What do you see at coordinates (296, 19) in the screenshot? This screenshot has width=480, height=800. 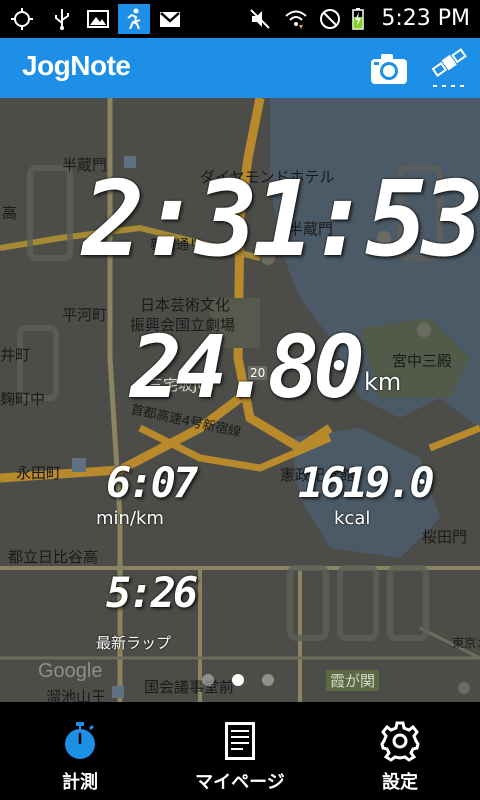 I see `wifi-icon` at bounding box center [296, 19].